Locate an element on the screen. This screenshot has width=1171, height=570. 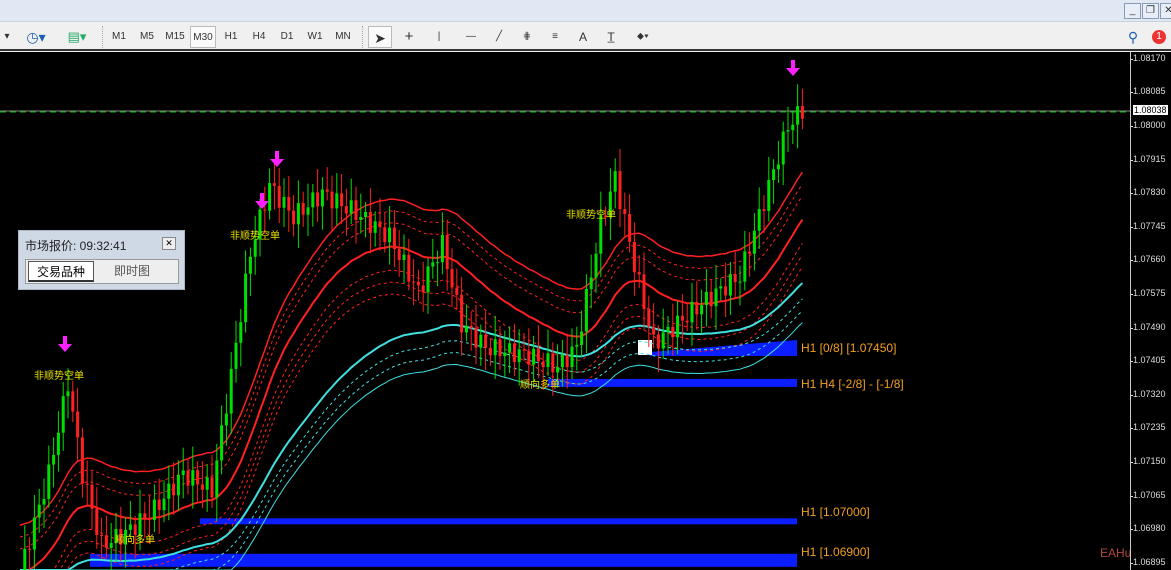
text-label-icon: T̲ is located at coordinates (611, 37).